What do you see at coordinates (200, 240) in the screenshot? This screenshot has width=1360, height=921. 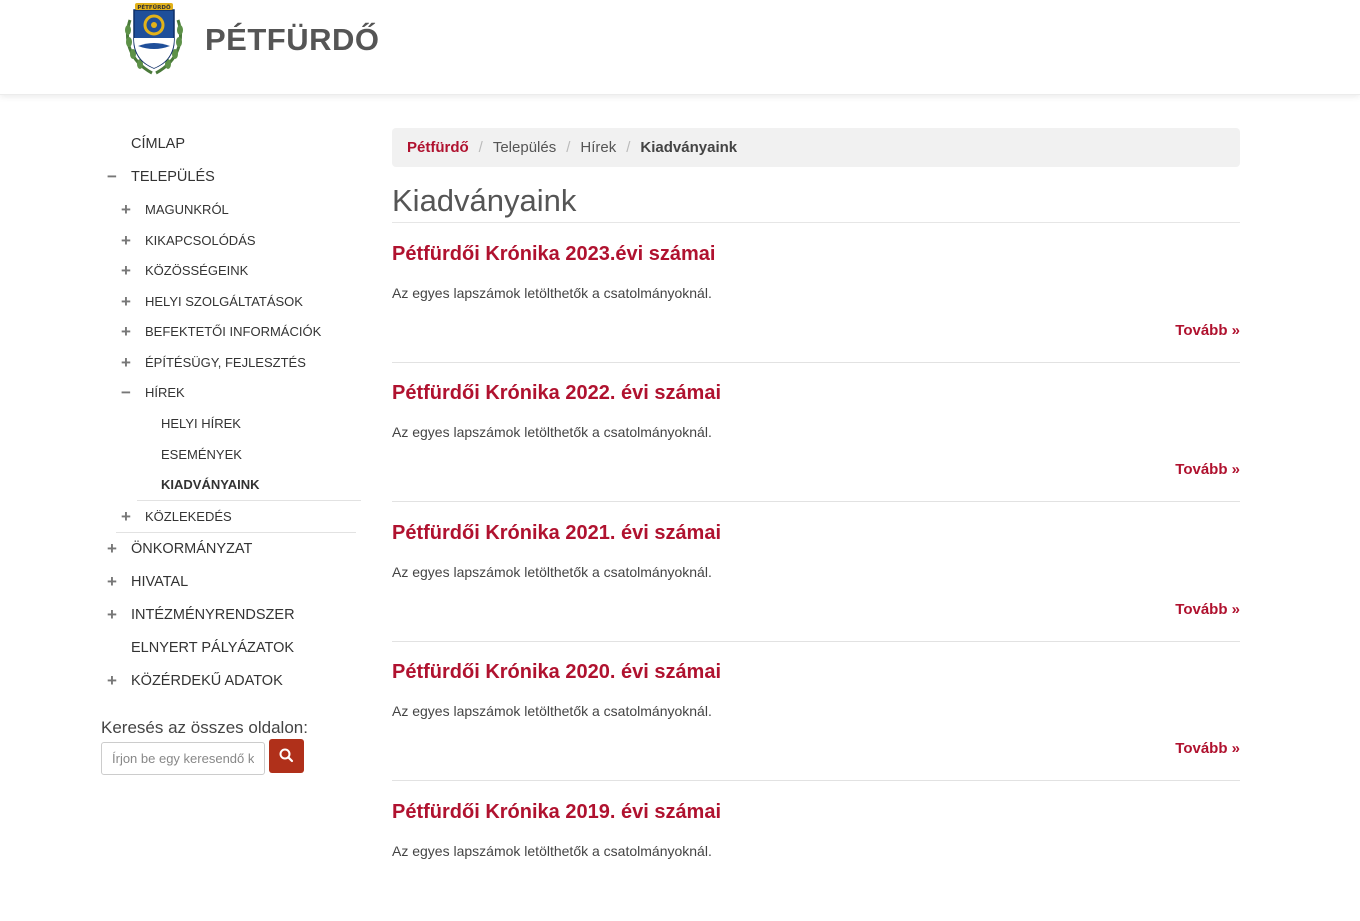 I see `sidebar-item-label: KIKAPCSOLÓDÁS` at bounding box center [200, 240].